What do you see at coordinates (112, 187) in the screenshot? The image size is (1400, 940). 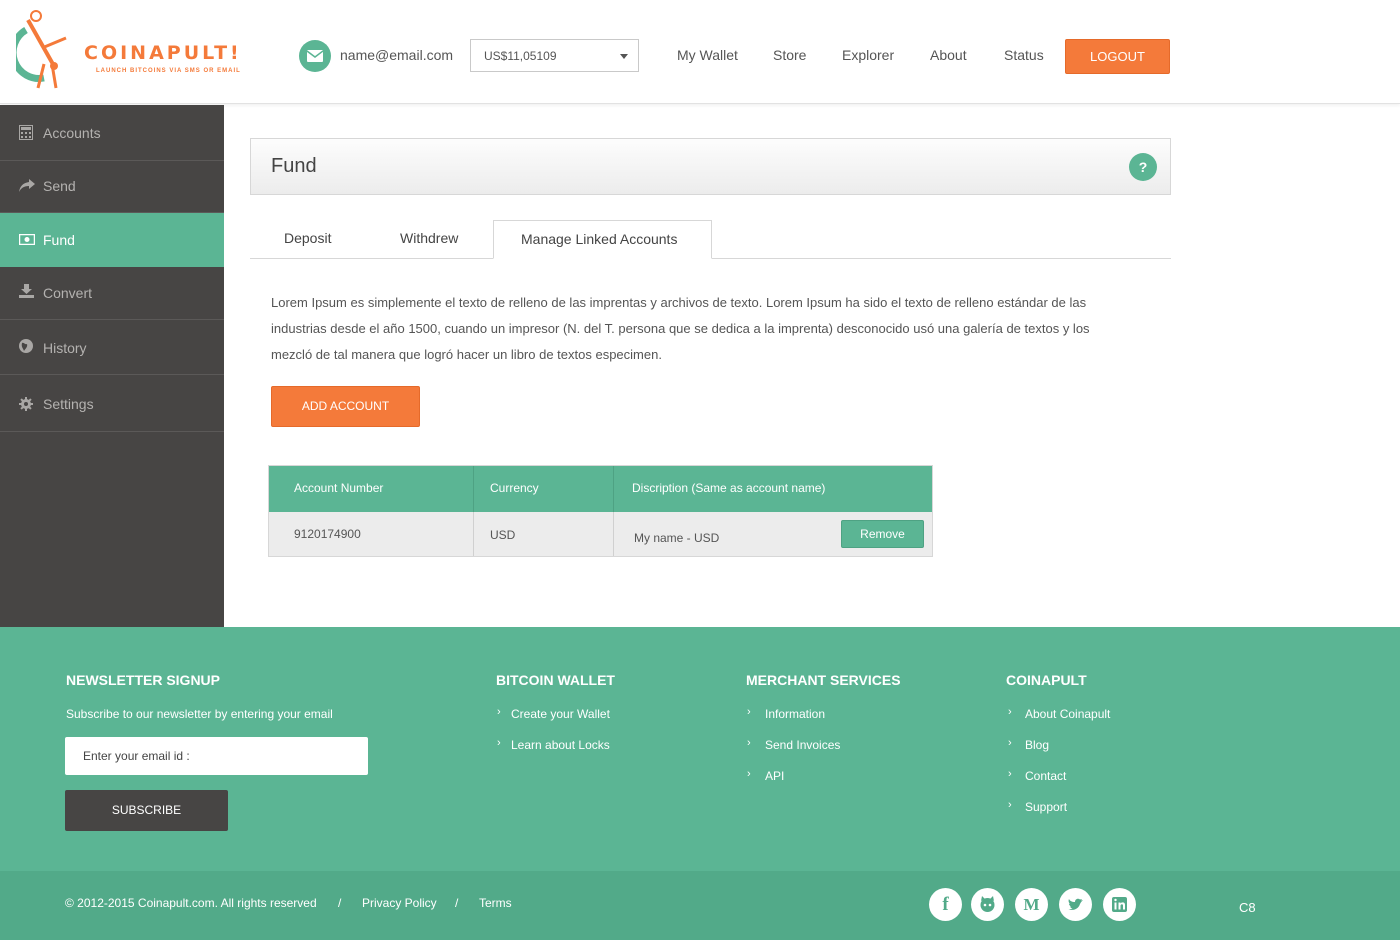 I see `sidebar-item-send: Send` at bounding box center [112, 187].